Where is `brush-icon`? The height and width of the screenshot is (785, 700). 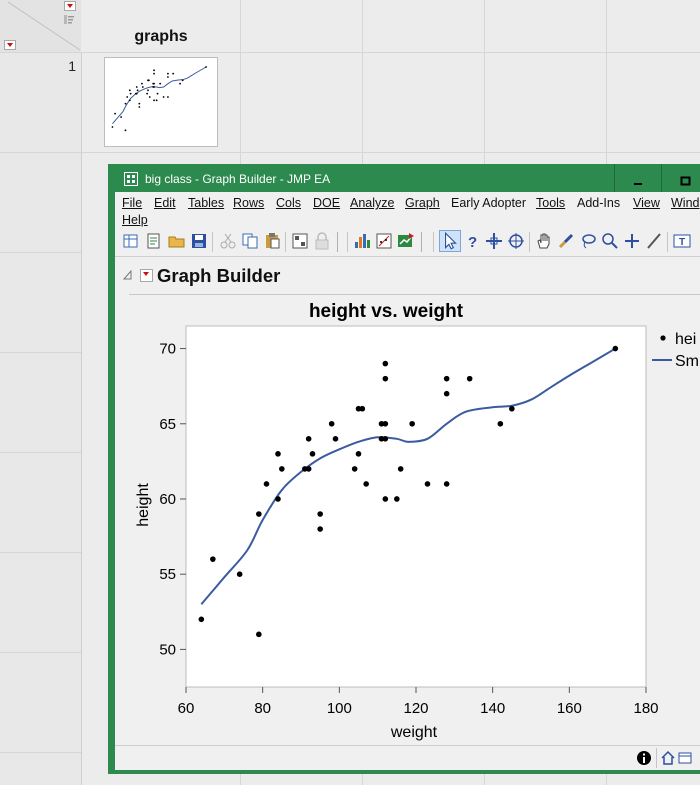 brush-icon is located at coordinates (566, 241).